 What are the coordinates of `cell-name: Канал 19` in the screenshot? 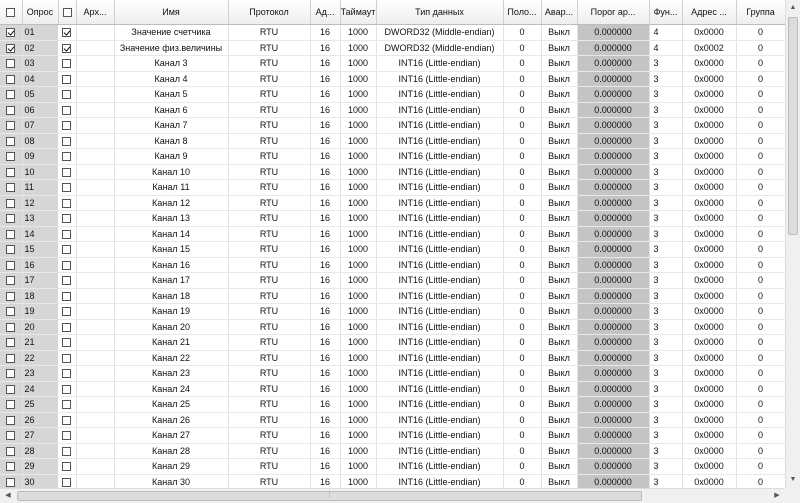 It's located at (171, 311).